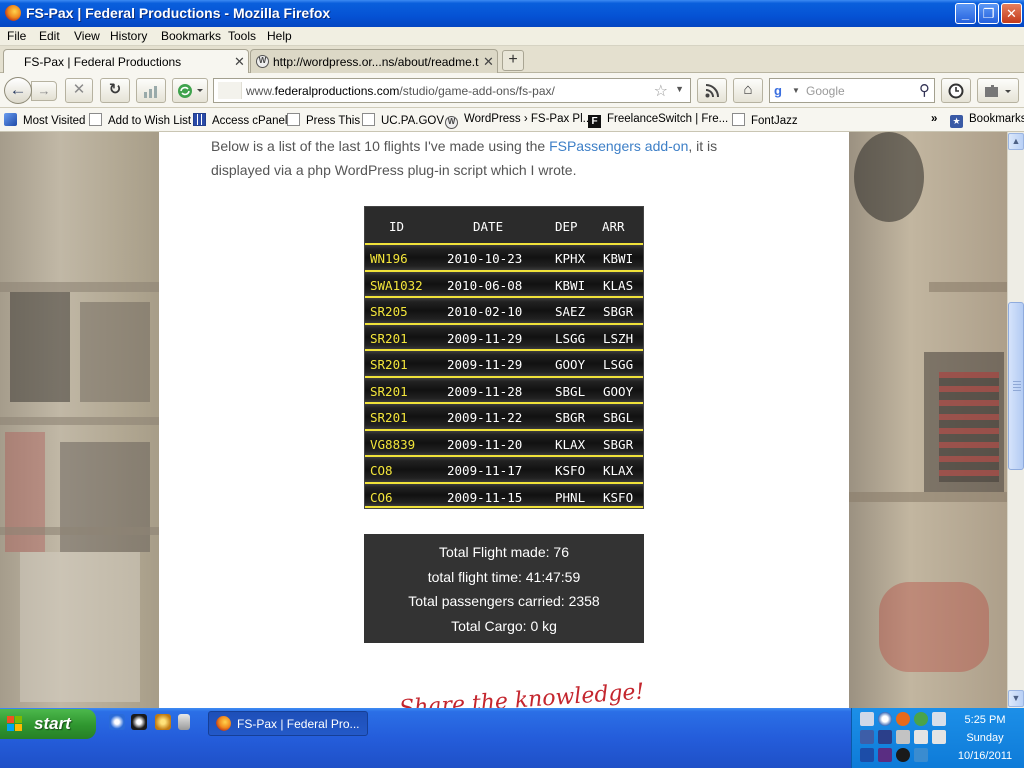 The width and height of the screenshot is (1024, 768). I want to click on bookmarks-overflow-chevron: », so click(934, 119).